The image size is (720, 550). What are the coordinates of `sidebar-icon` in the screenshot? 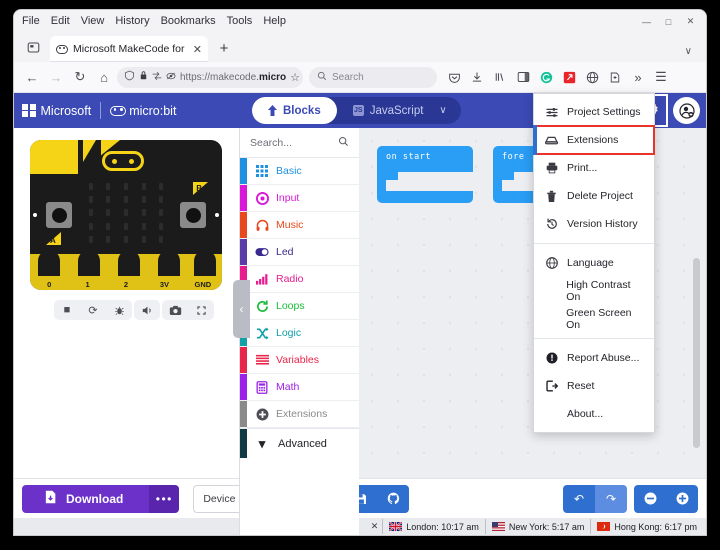 It's located at (523, 77).